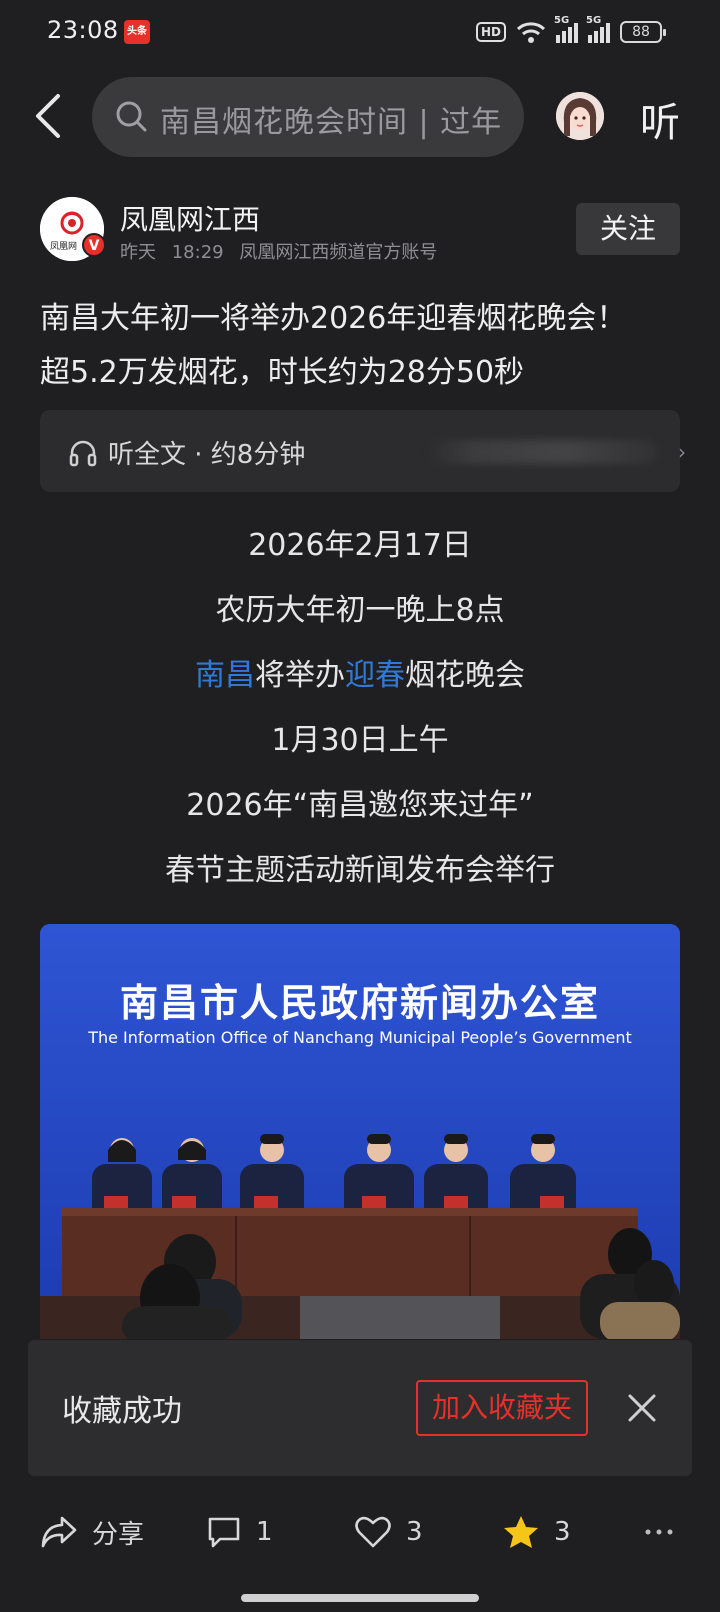 The image size is (720, 1612). I want to click on wifi-icon, so click(531, 32).